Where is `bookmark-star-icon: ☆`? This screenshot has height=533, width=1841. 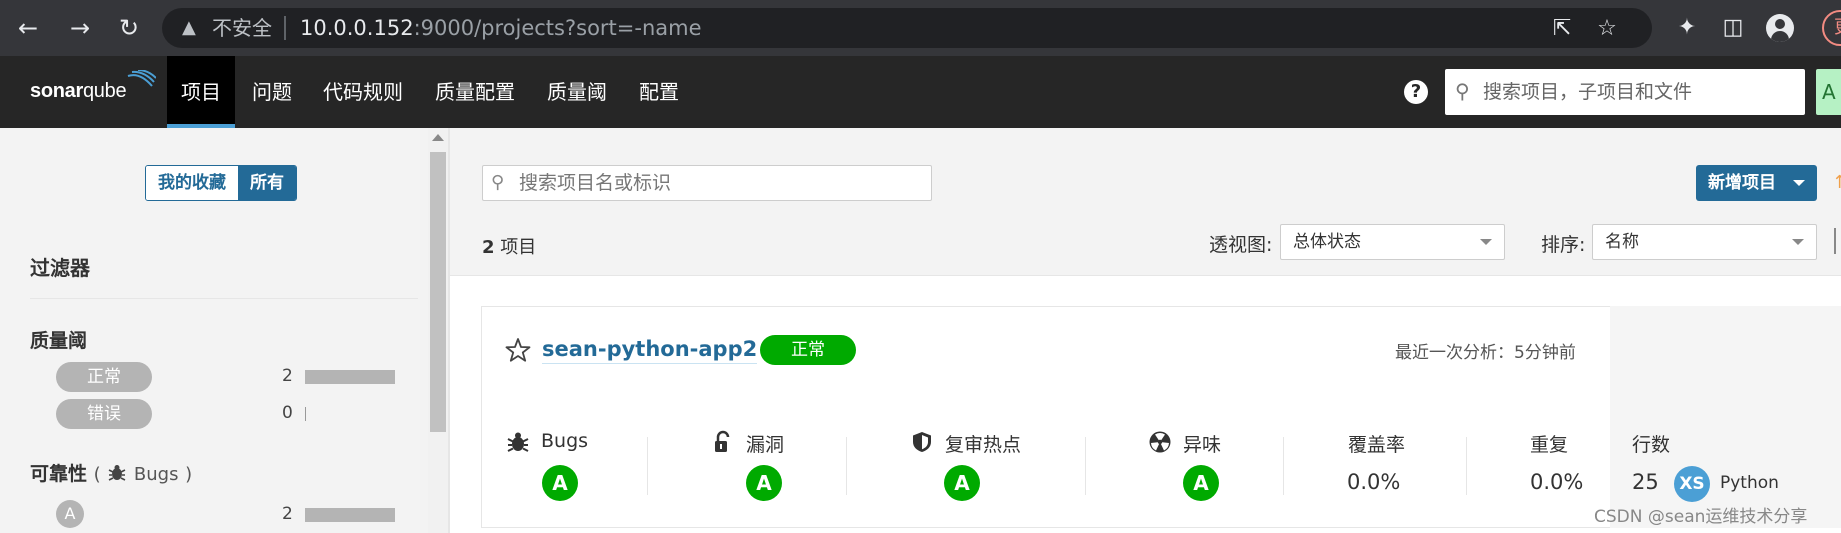 bookmark-star-icon: ☆ is located at coordinates (1607, 29).